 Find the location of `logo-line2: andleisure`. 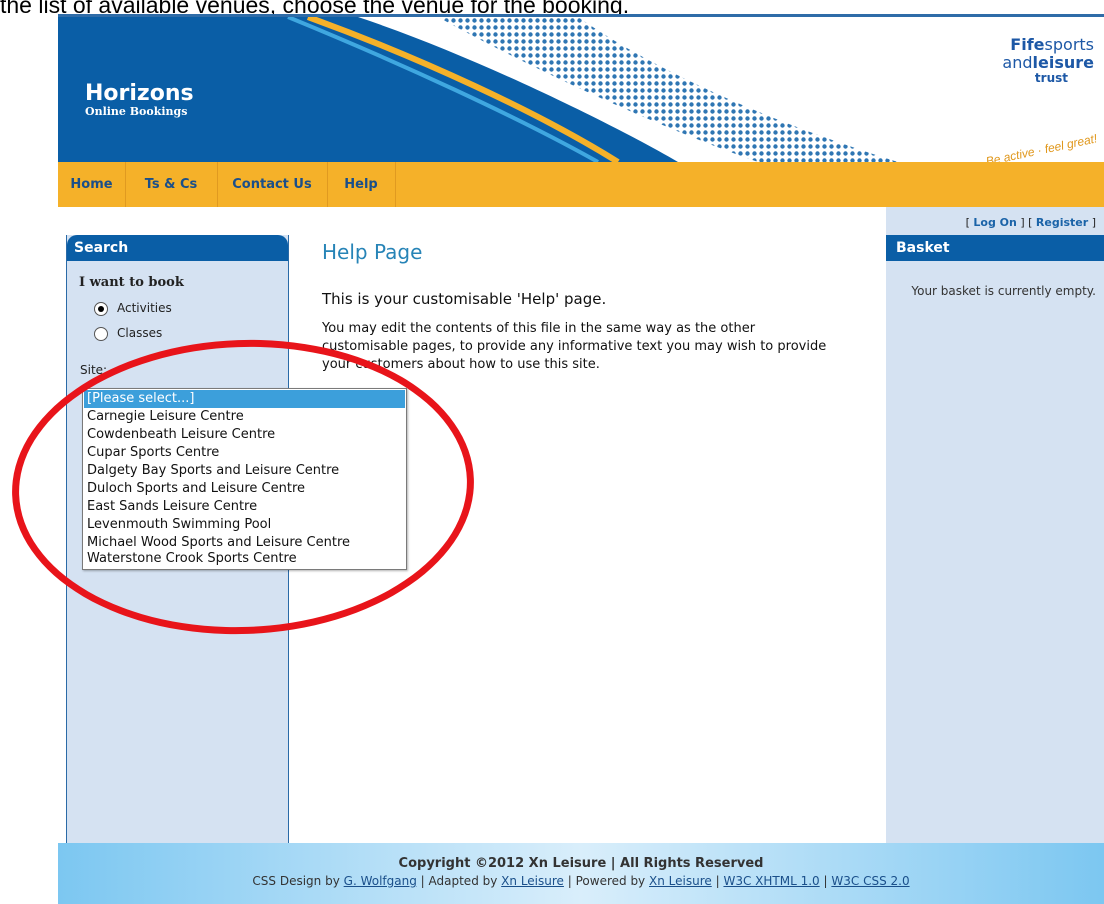

logo-line2: andleisure is located at coordinates (1048, 62).